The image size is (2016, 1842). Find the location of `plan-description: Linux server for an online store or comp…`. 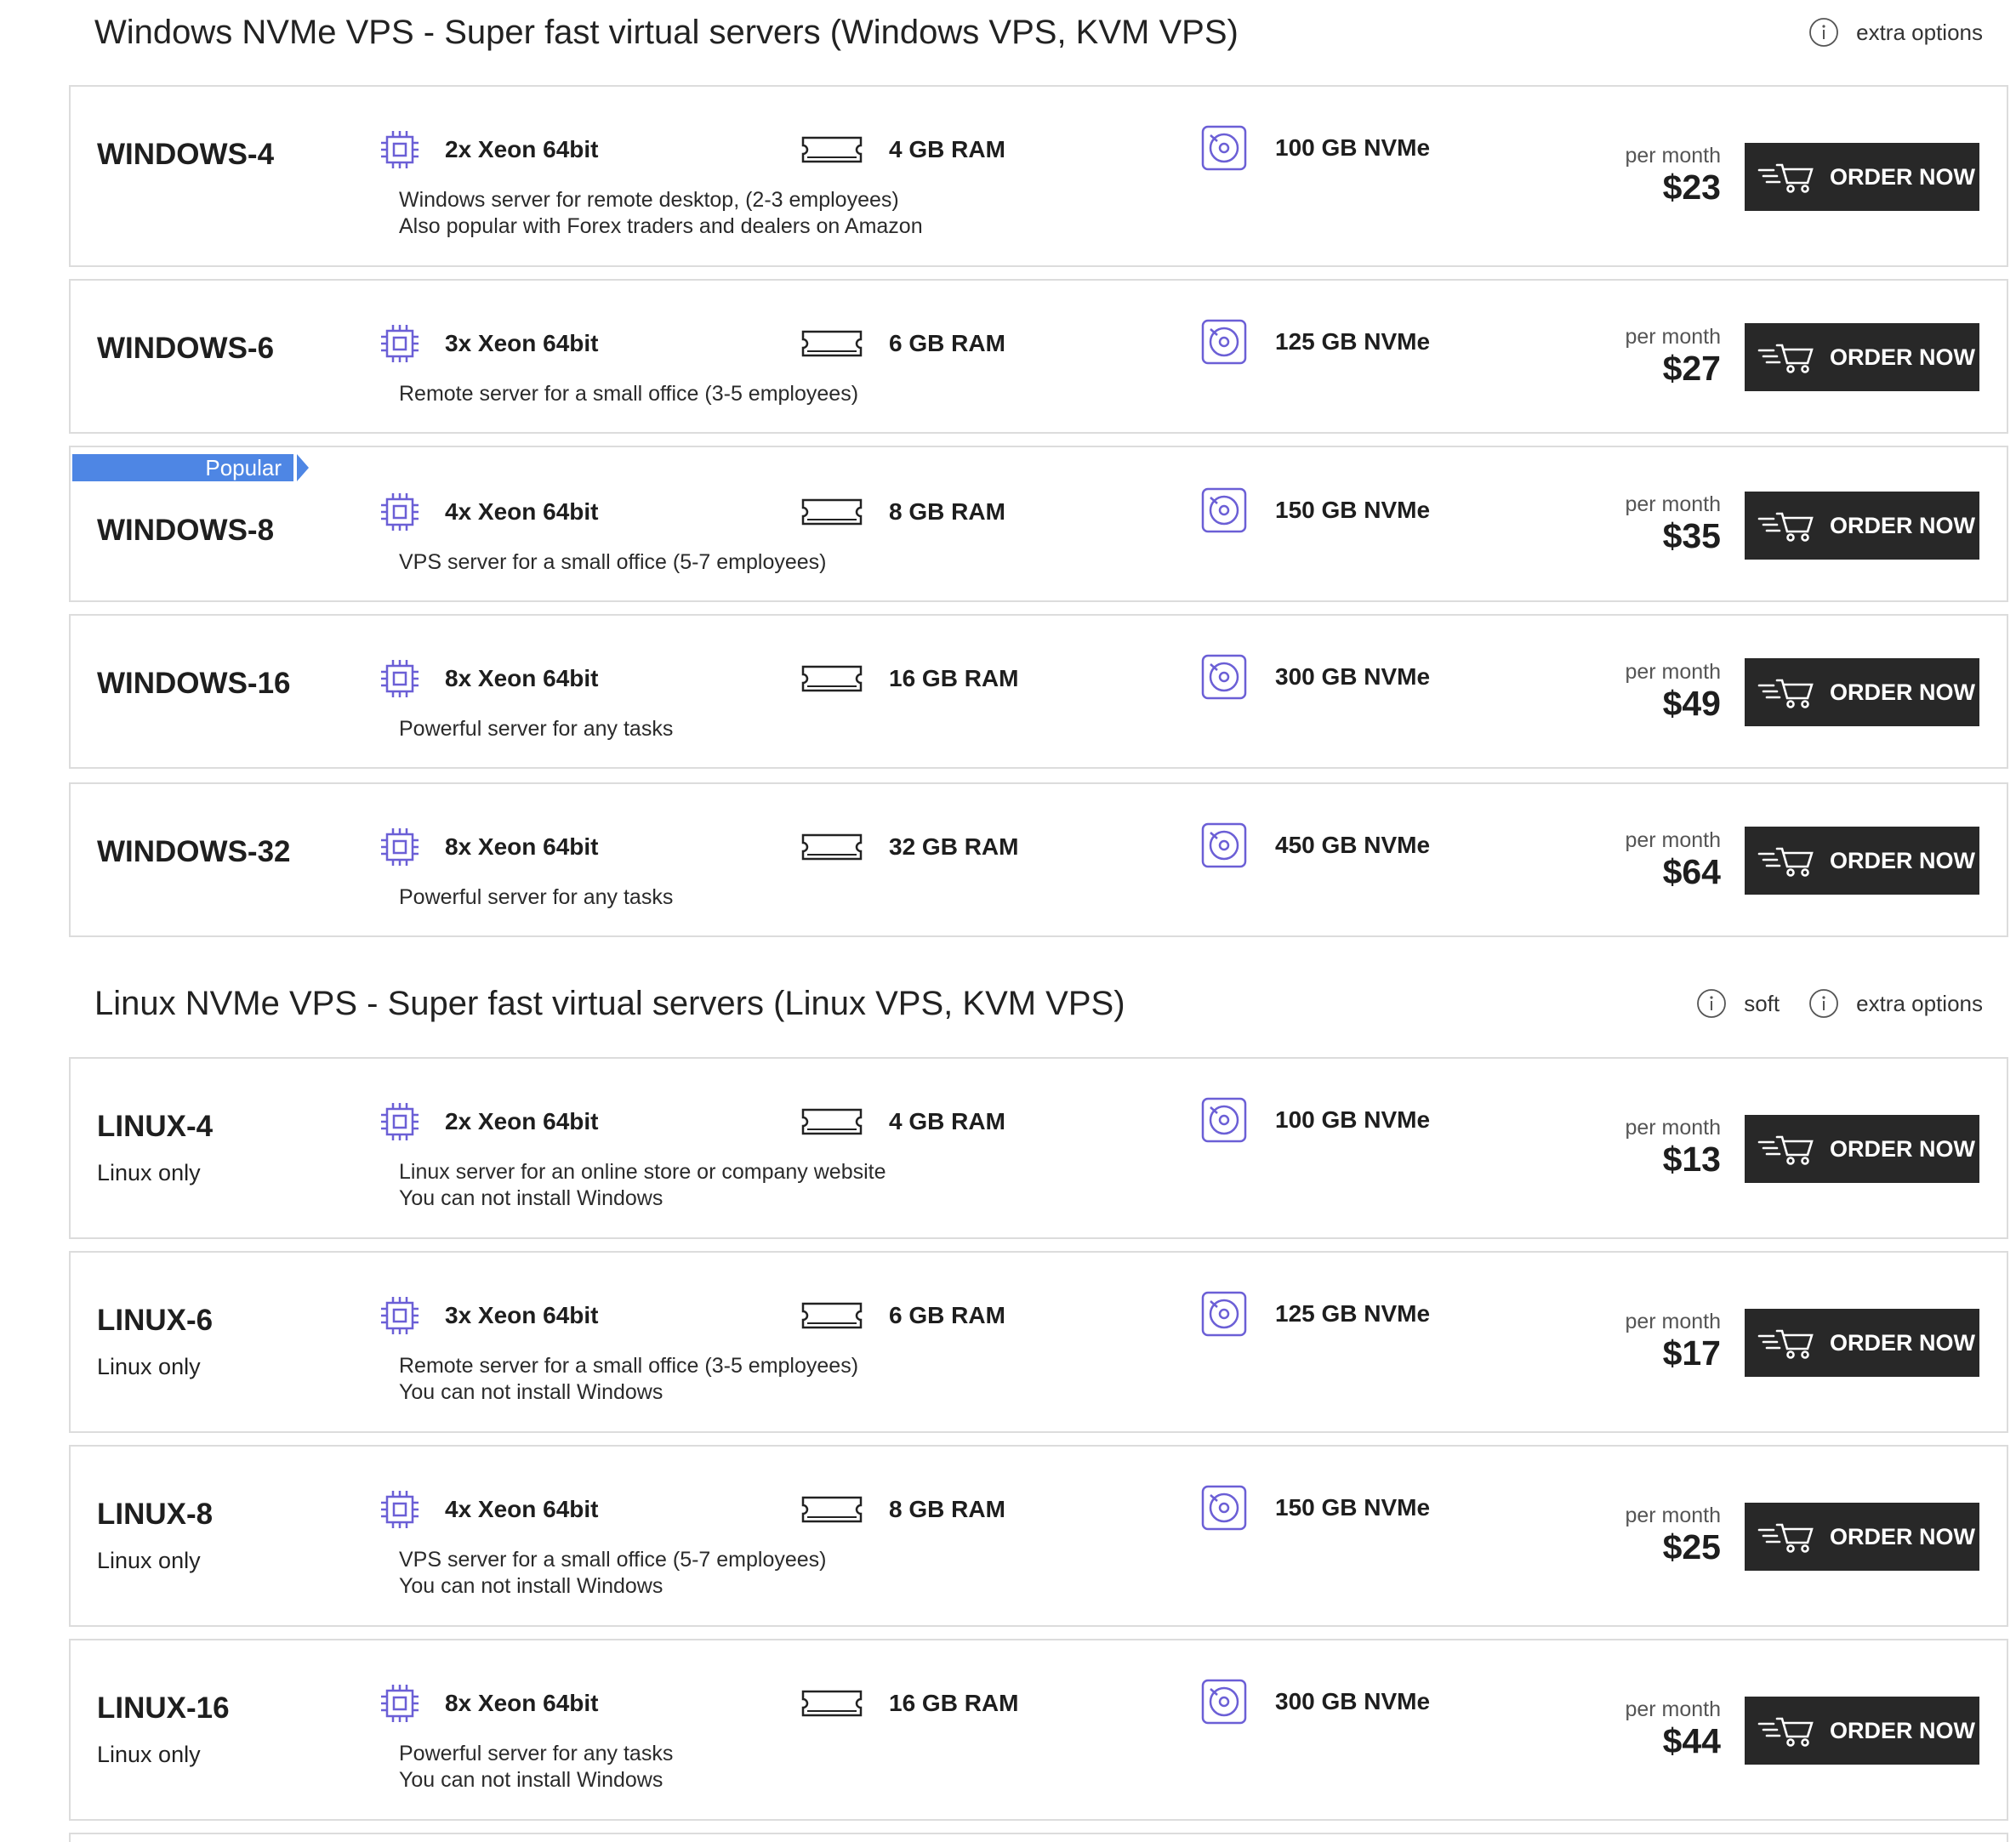

plan-description: Linux server for an online store or comp… is located at coordinates (642, 1185).